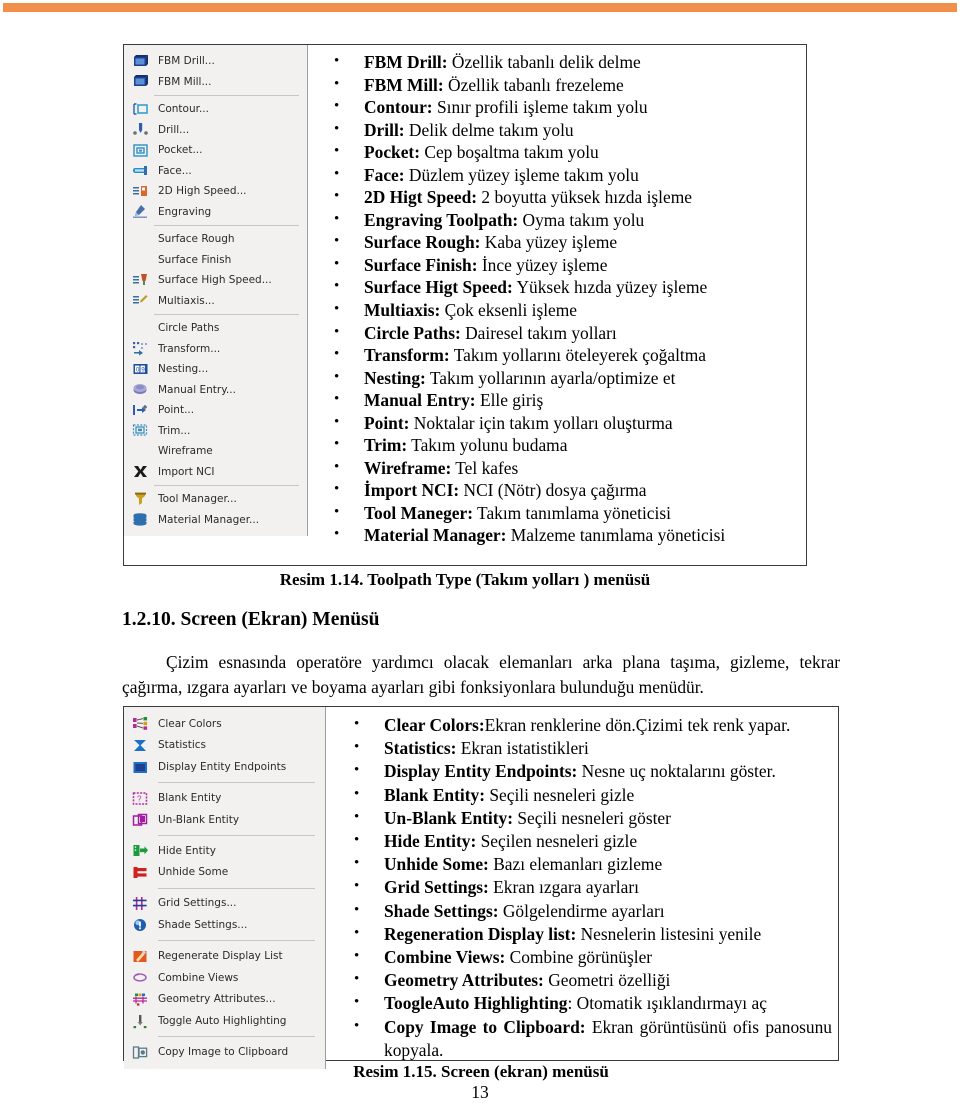  Describe the element at coordinates (140, 129) in the screenshot. I see `drill-icon` at that location.